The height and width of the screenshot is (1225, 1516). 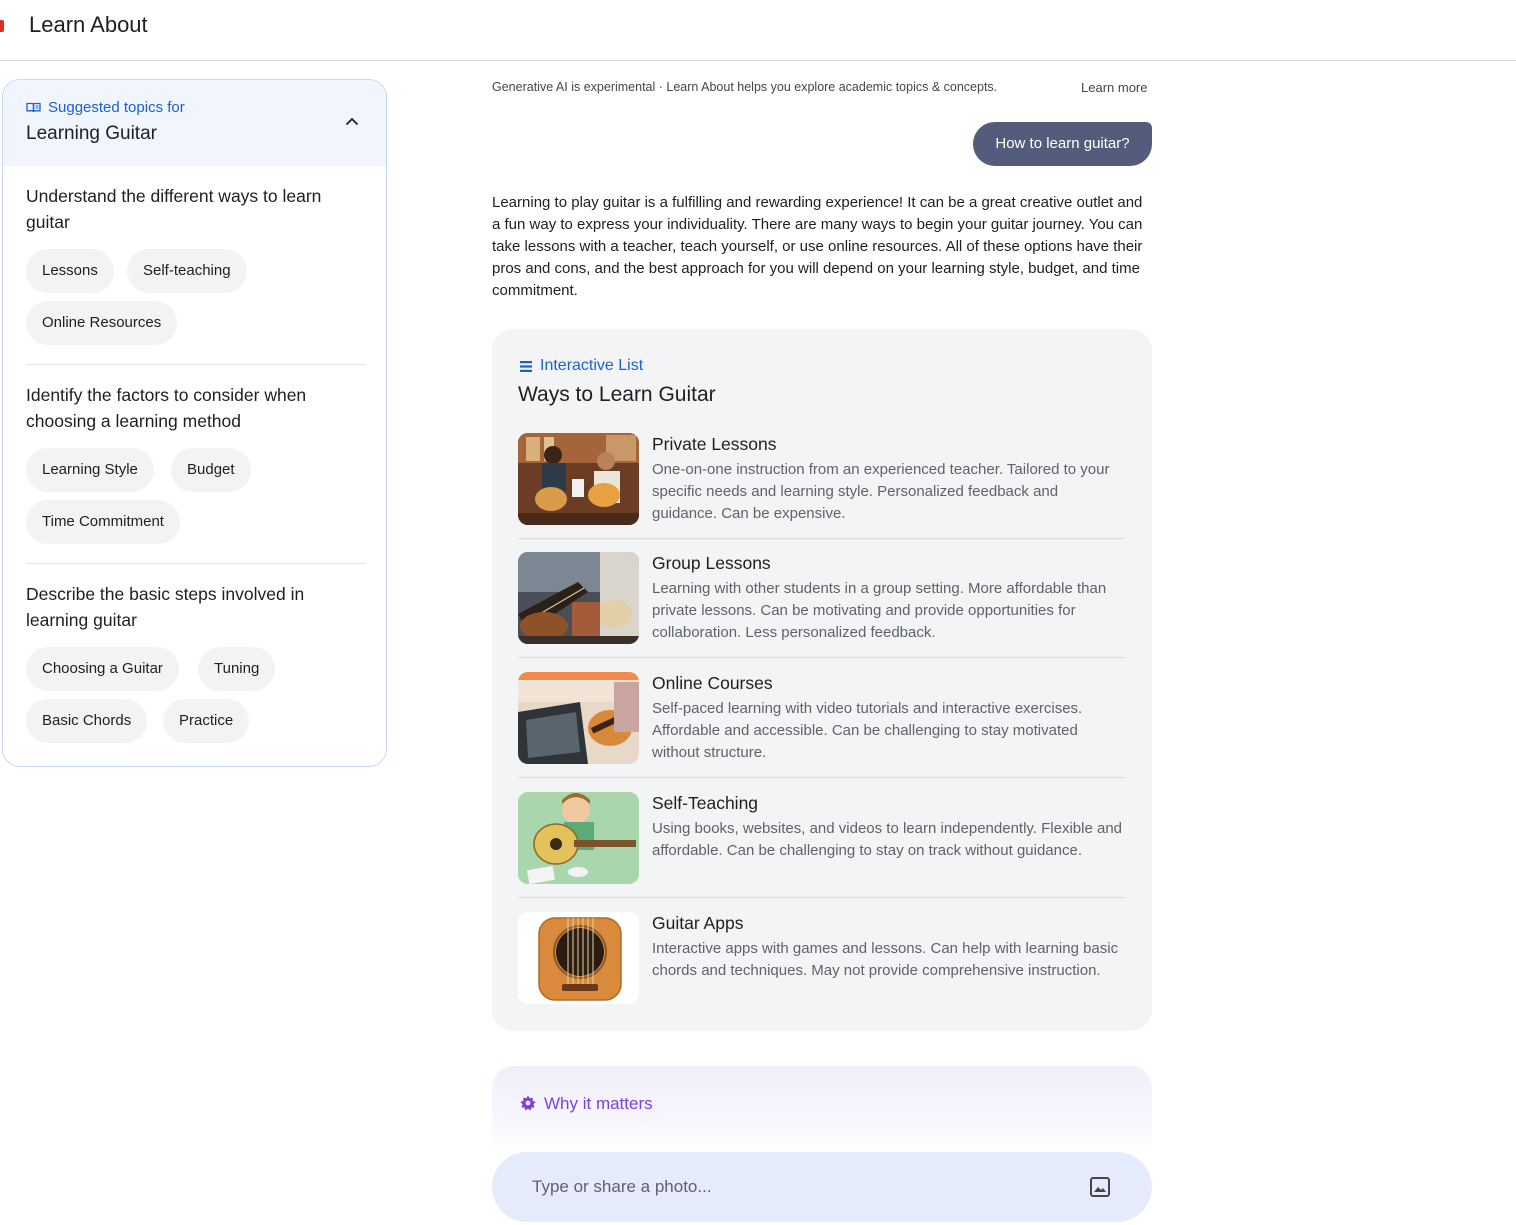 What do you see at coordinates (116, 107) in the screenshot?
I see `suggested-topics-kicker: Suggested topics for` at bounding box center [116, 107].